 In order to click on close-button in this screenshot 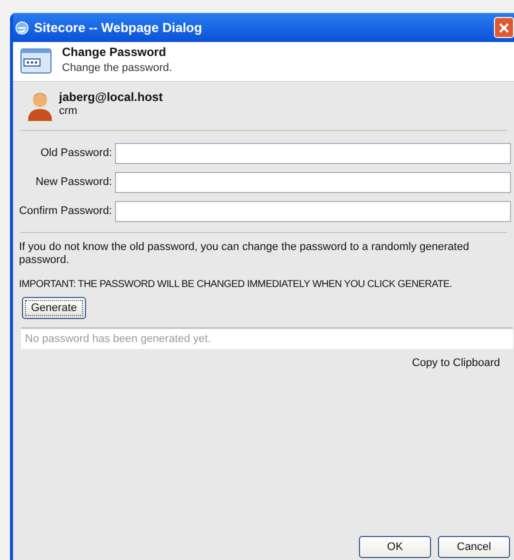, I will do `click(504, 27)`.